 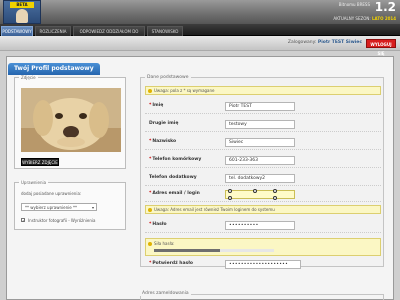 I want to click on required-note: Uwaga: pola z * są wymagane, so click(x=263, y=90).